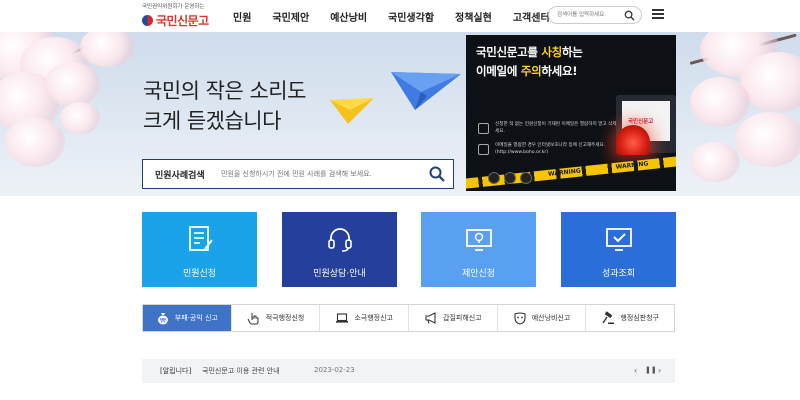 The image size is (800, 400). What do you see at coordinates (473, 16) in the screenshot?
I see `nav-item-policy: 정책실현` at bounding box center [473, 16].